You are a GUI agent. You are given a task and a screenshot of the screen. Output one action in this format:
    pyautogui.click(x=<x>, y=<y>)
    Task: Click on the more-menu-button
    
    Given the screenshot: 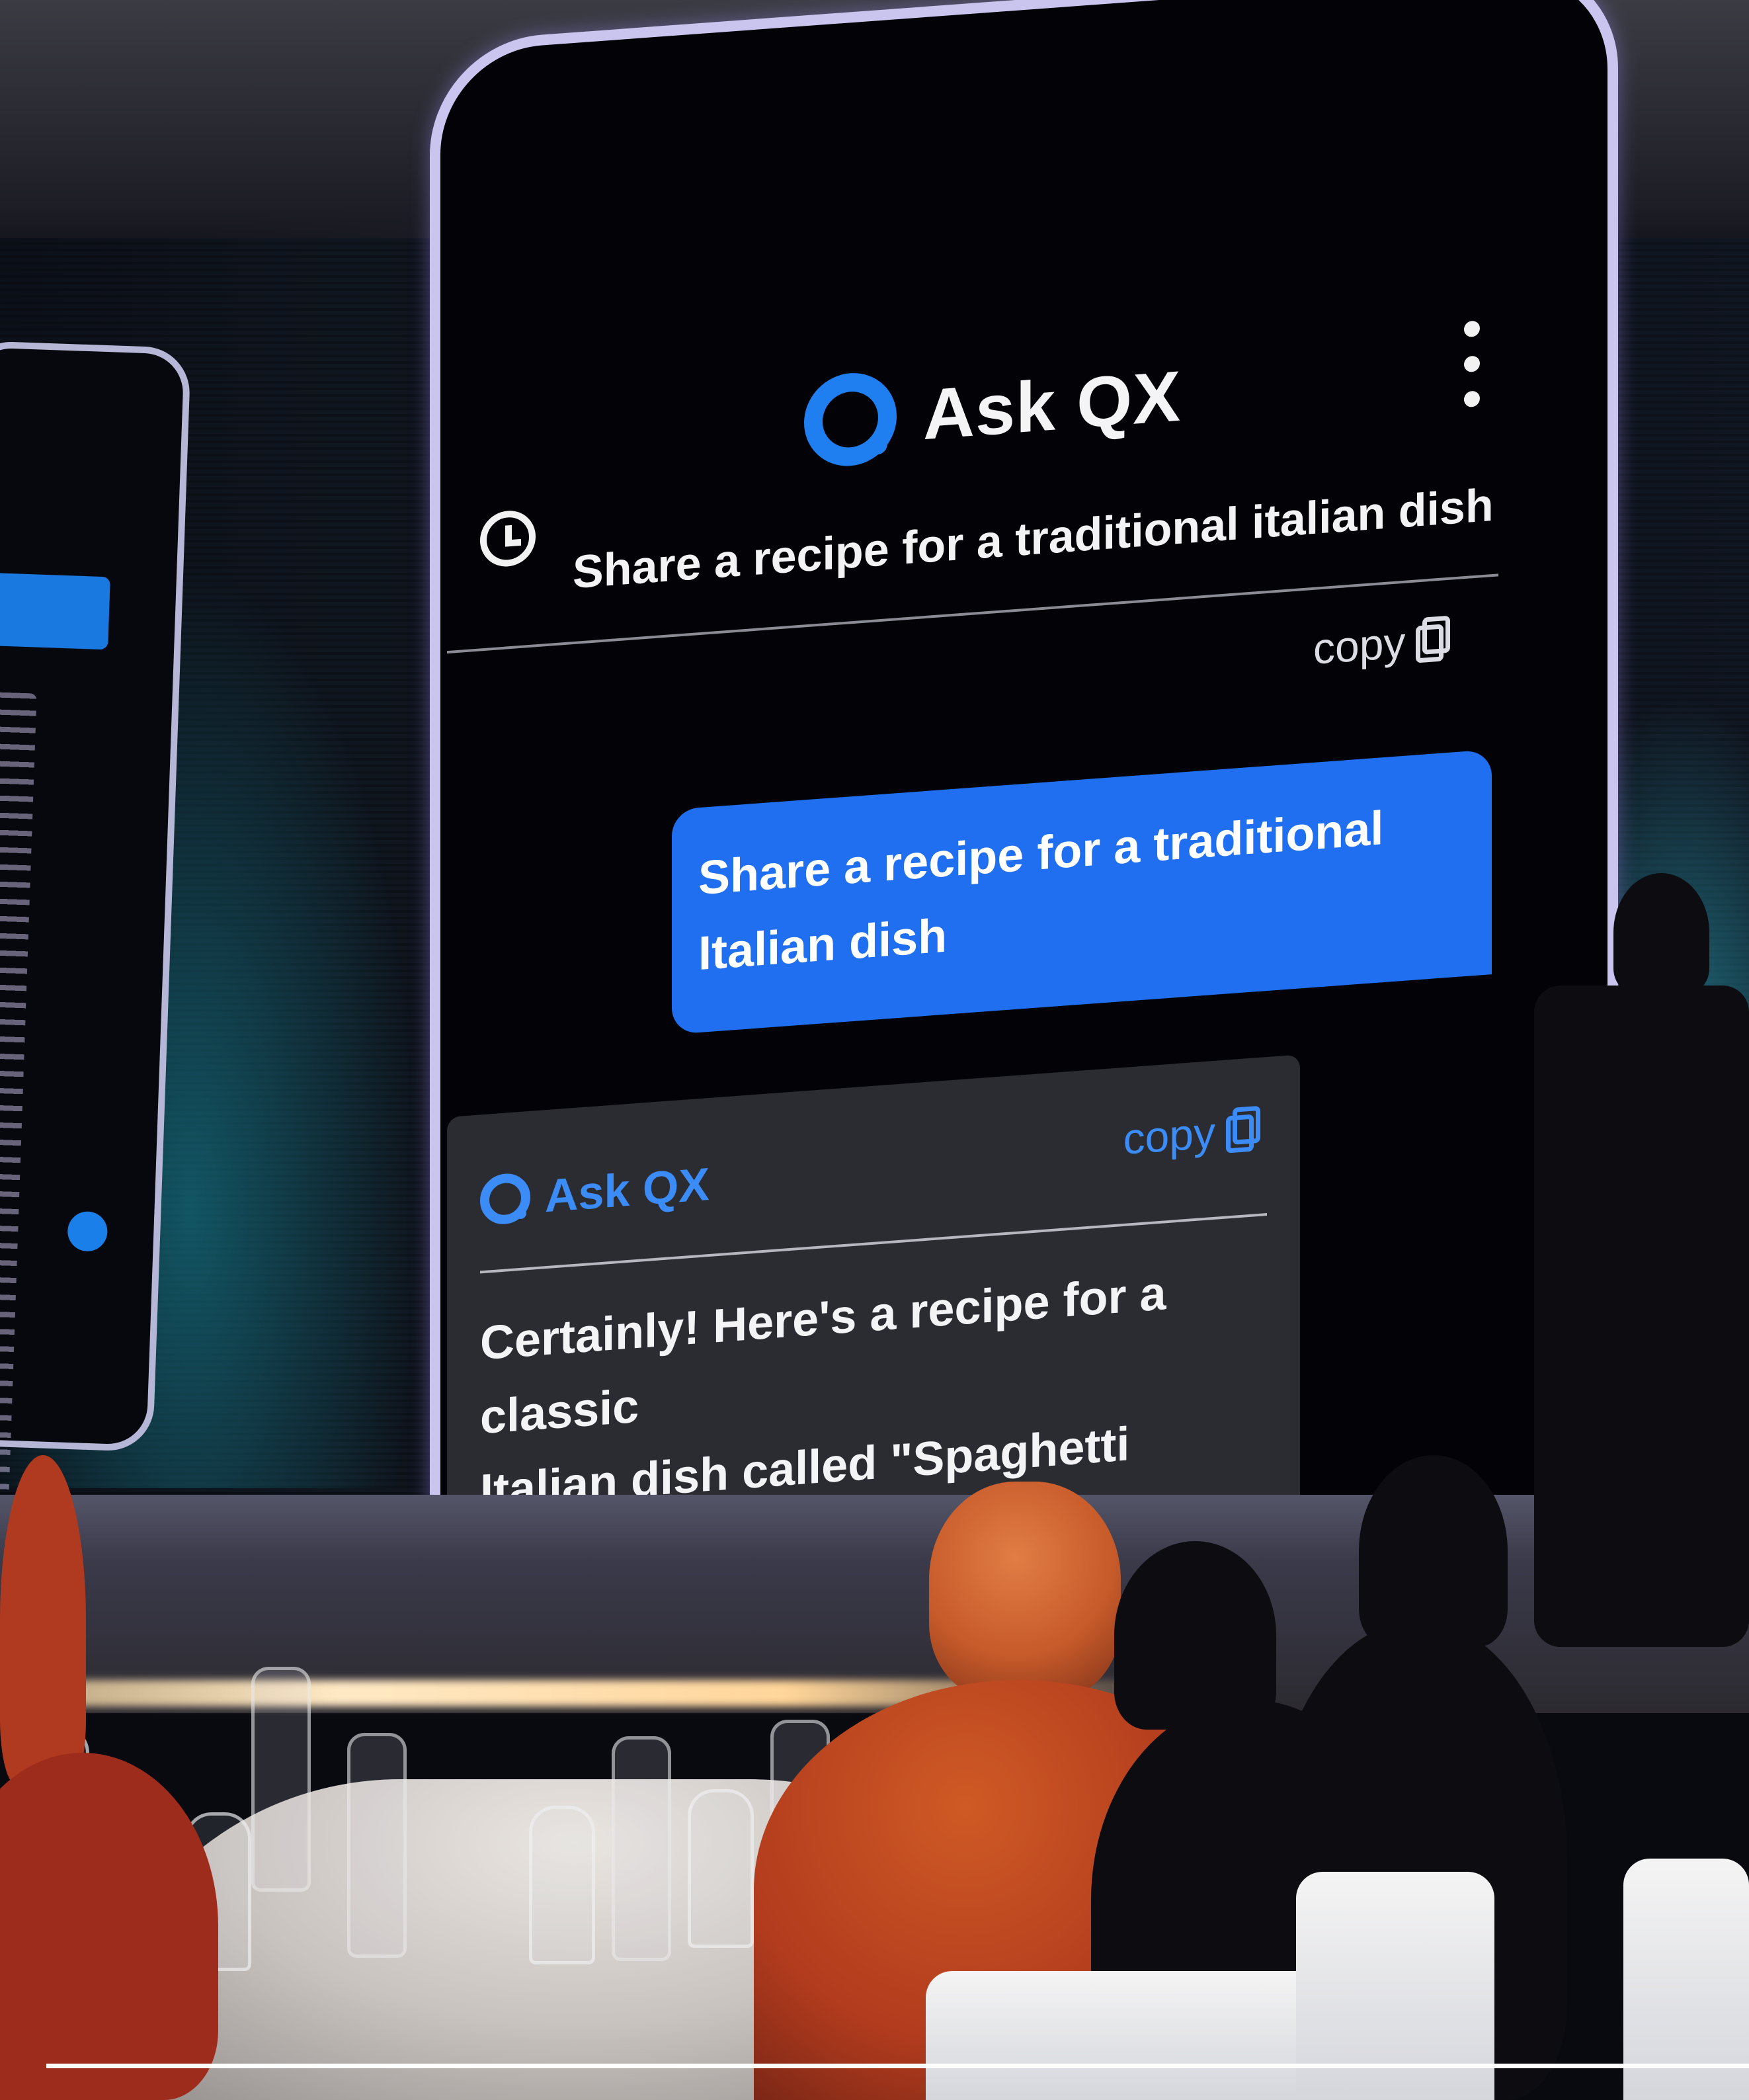 What is the action you would take?
    pyautogui.click(x=1472, y=364)
    